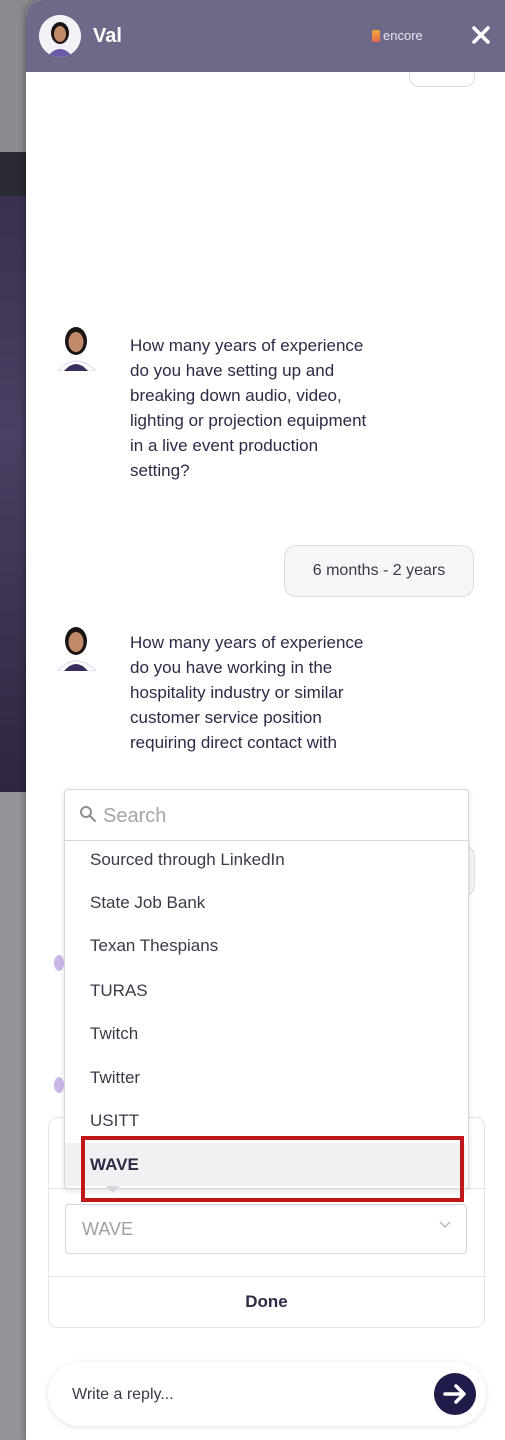 The height and width of the screenshot is (1440, 505). Describe the element at coordinates (445, 1225) in the screenshot. I see `chevron-down-icon` at that location.